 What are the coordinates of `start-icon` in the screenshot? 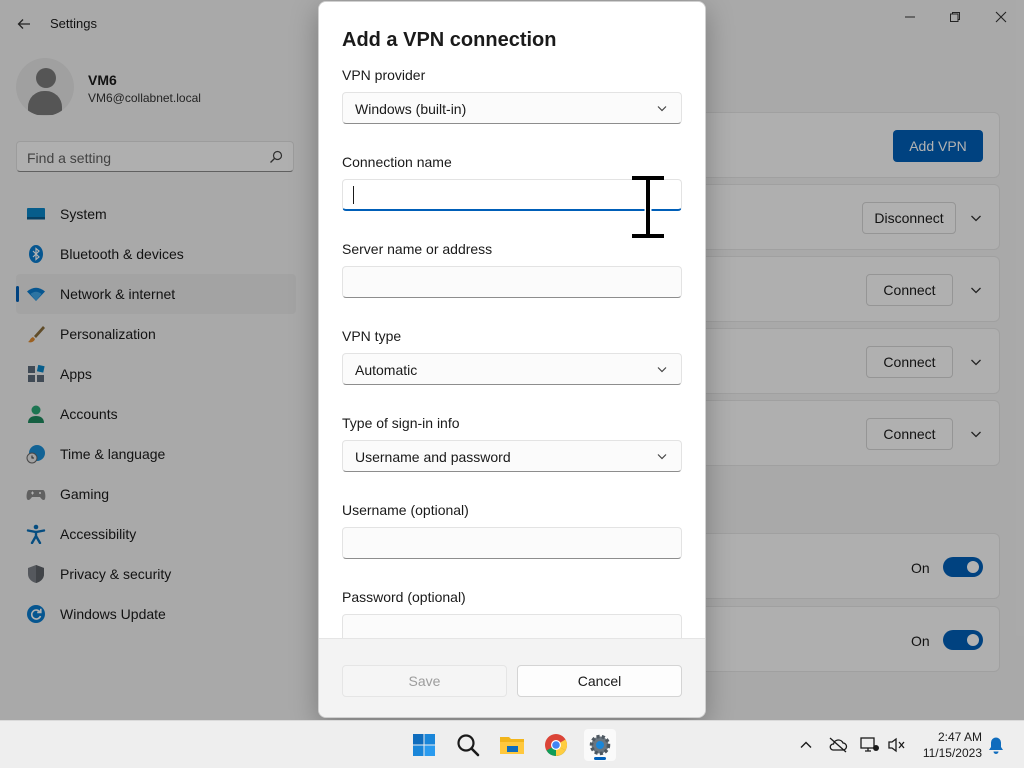 It's located at (424, 745).